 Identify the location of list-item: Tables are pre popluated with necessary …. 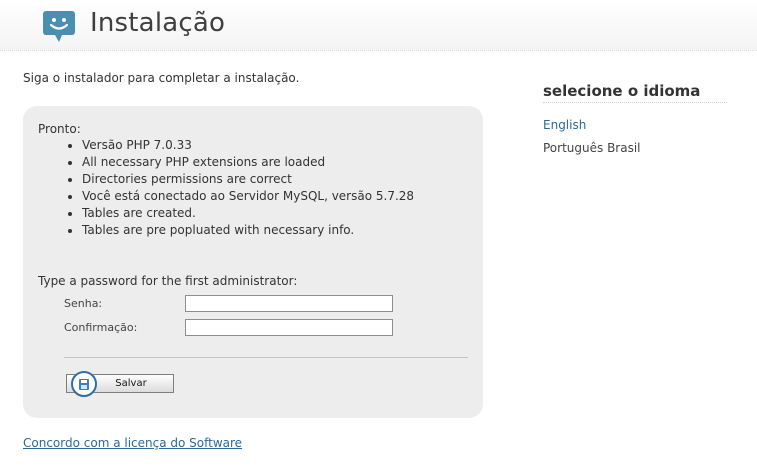
(248, 230).